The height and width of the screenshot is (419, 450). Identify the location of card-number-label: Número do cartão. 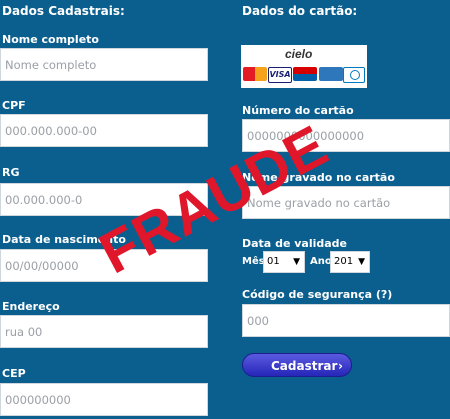
(298, 110).